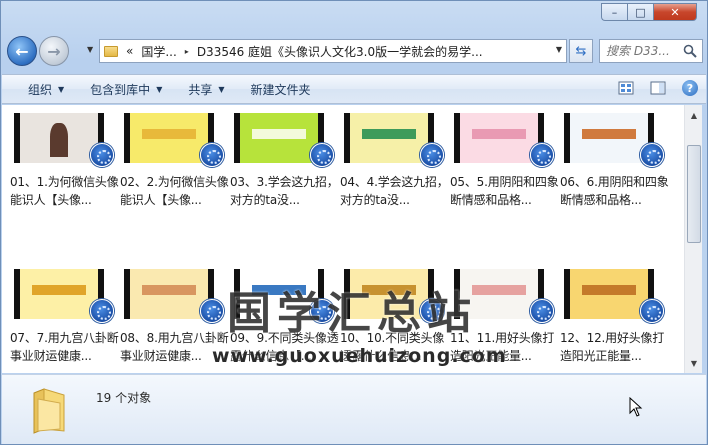 This screenshot has height=445, width=708. I want to click on watermark-title: 国学汇总站, so click(352, 313).